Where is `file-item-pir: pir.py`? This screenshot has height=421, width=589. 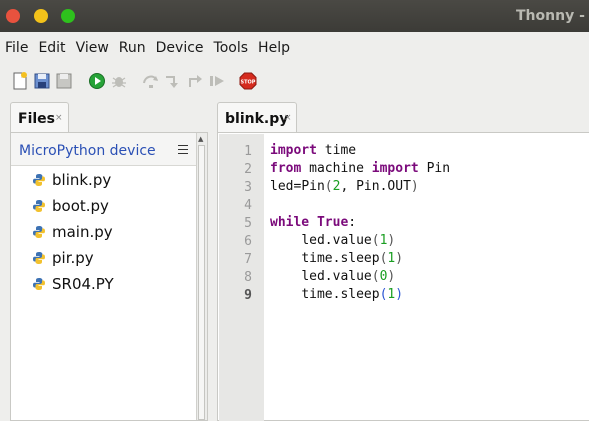
file-item-pir: pir.py is located at coordinates (107, 258).